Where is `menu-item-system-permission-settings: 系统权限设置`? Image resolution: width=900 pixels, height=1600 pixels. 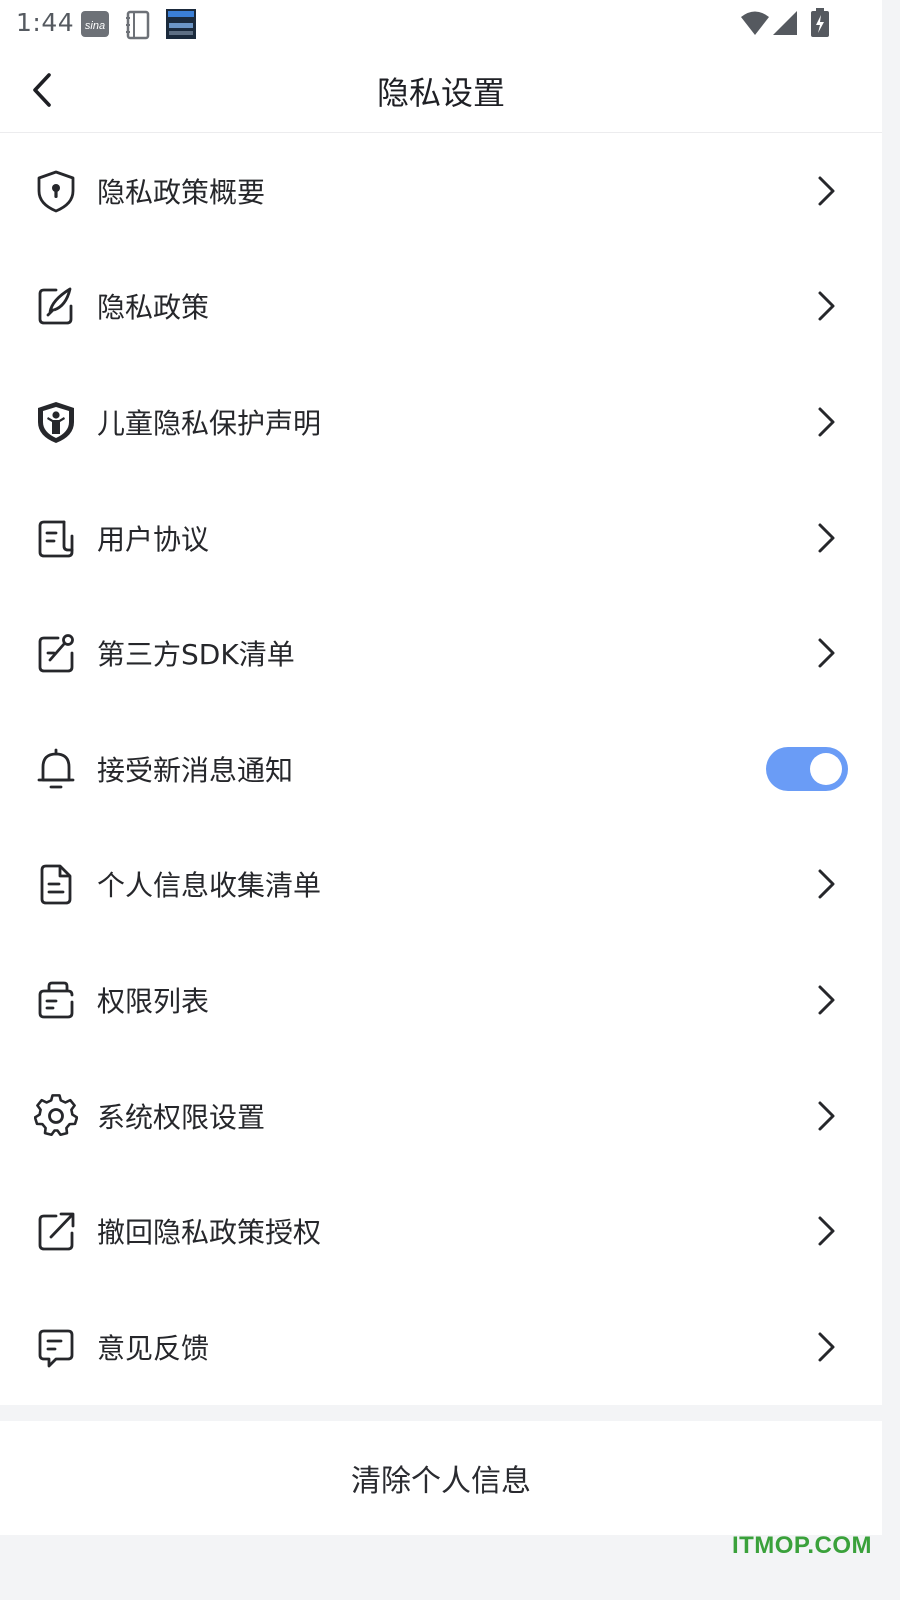 menu-item-system-permission-settings: 系统权限设置 is located at coordinates (441, 1116).